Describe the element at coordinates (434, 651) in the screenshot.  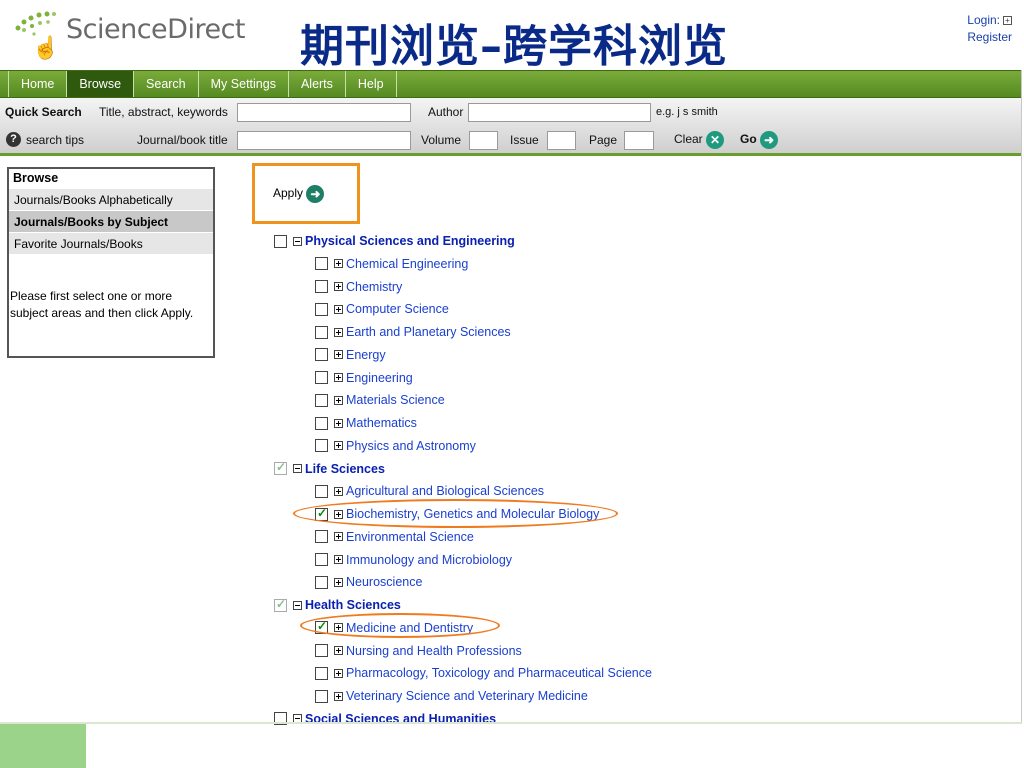
I see `subject-label: Nursing and Health Professions` at that location.